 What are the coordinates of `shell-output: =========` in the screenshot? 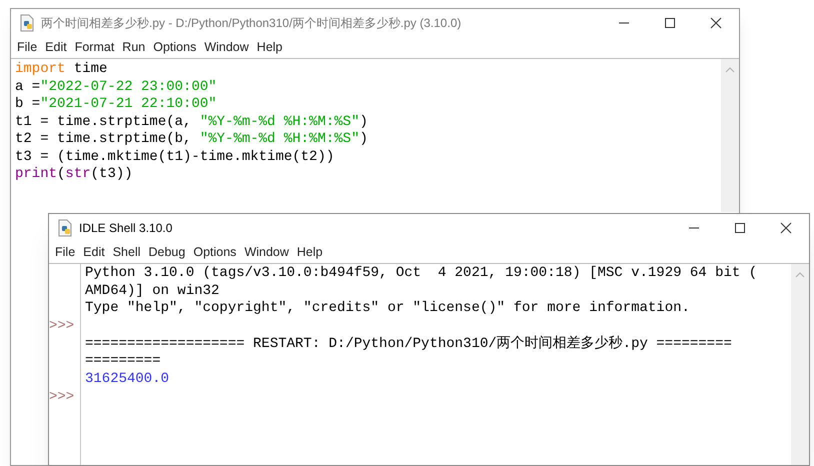 It's located at (123, 361).